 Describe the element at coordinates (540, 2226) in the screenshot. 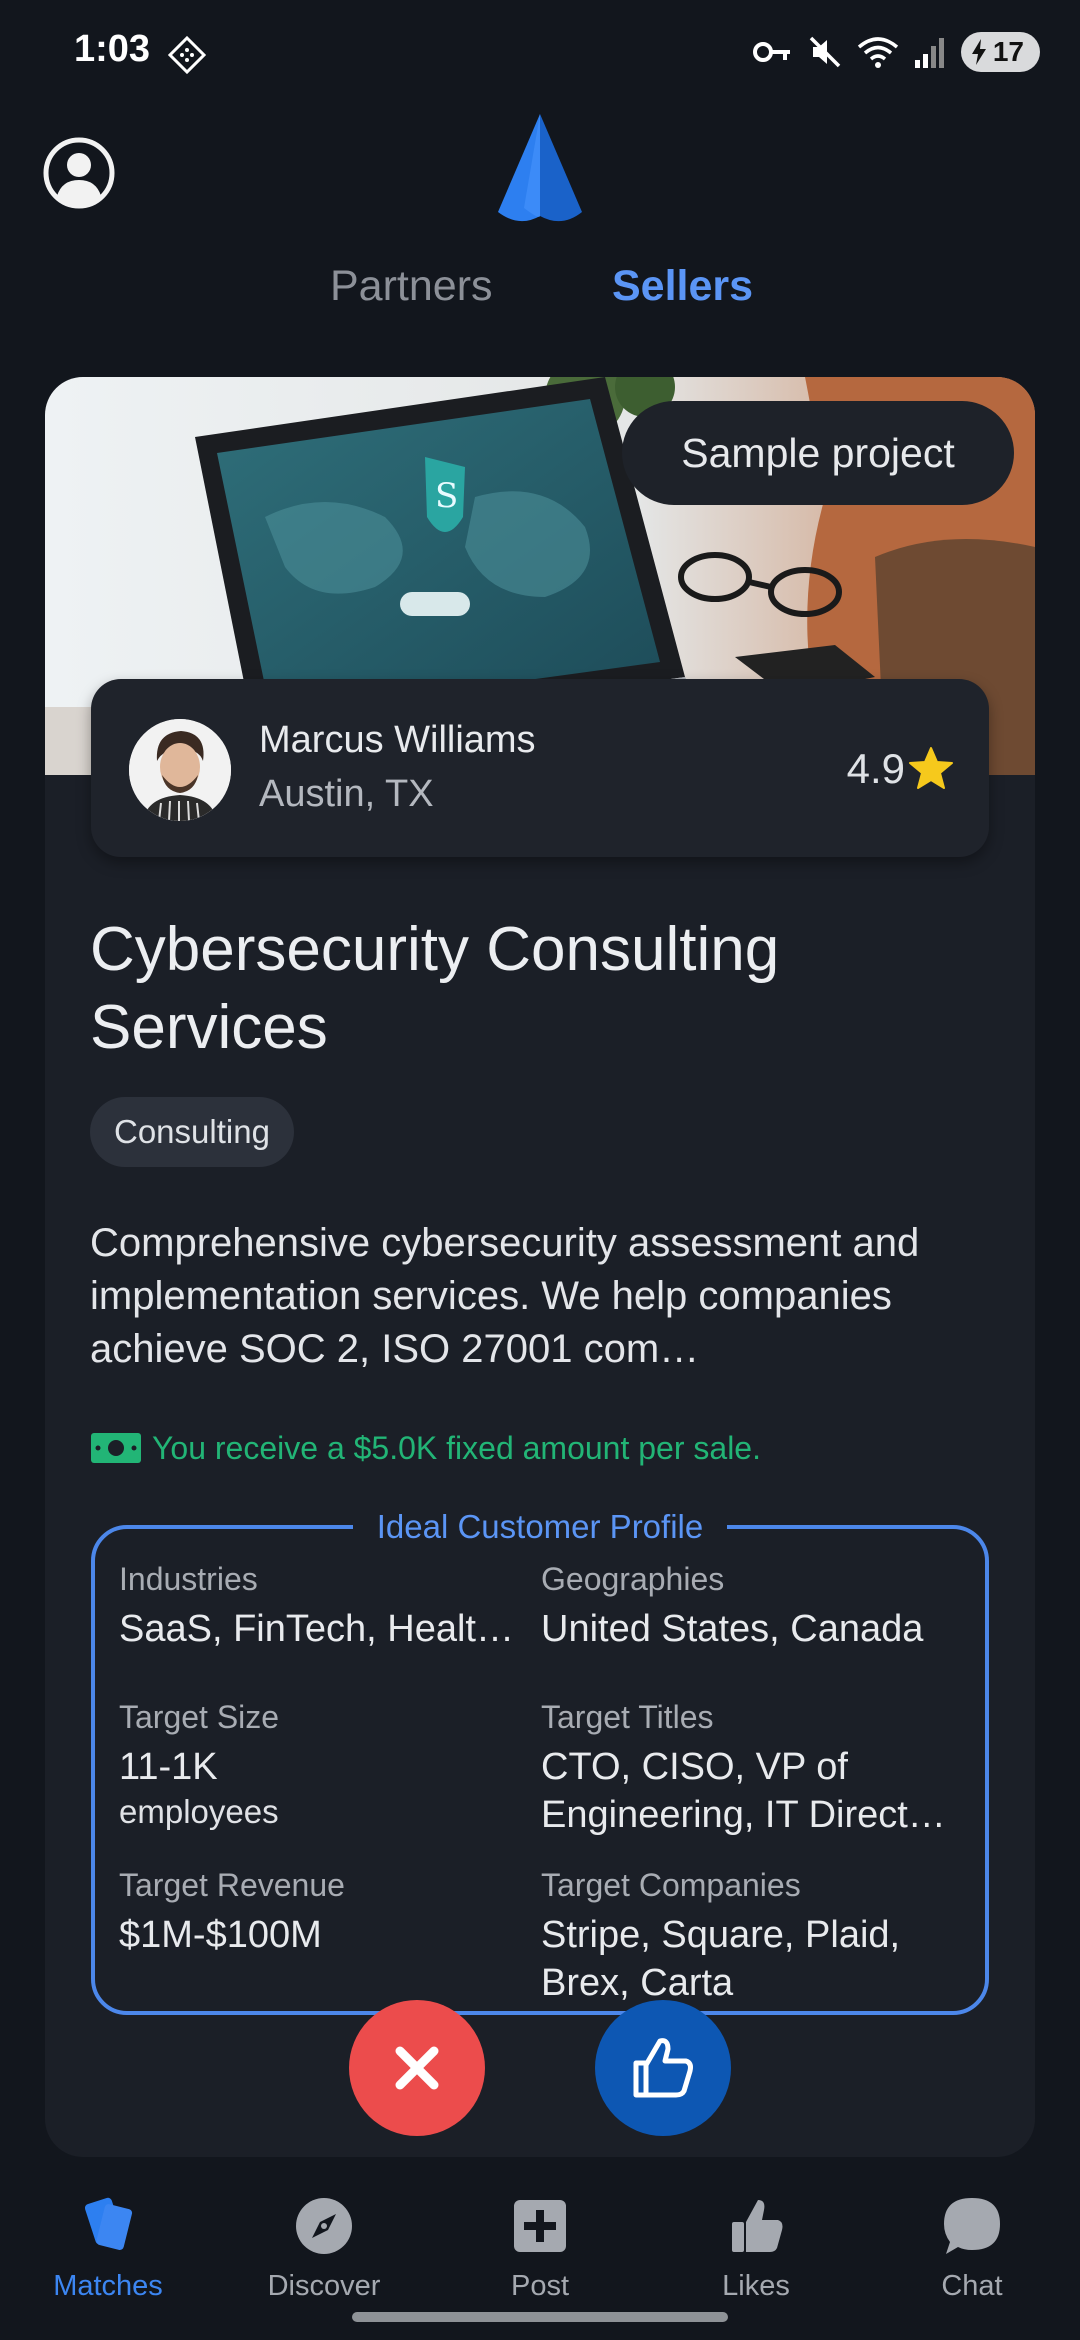

I see `plus-square-icon` at that location.